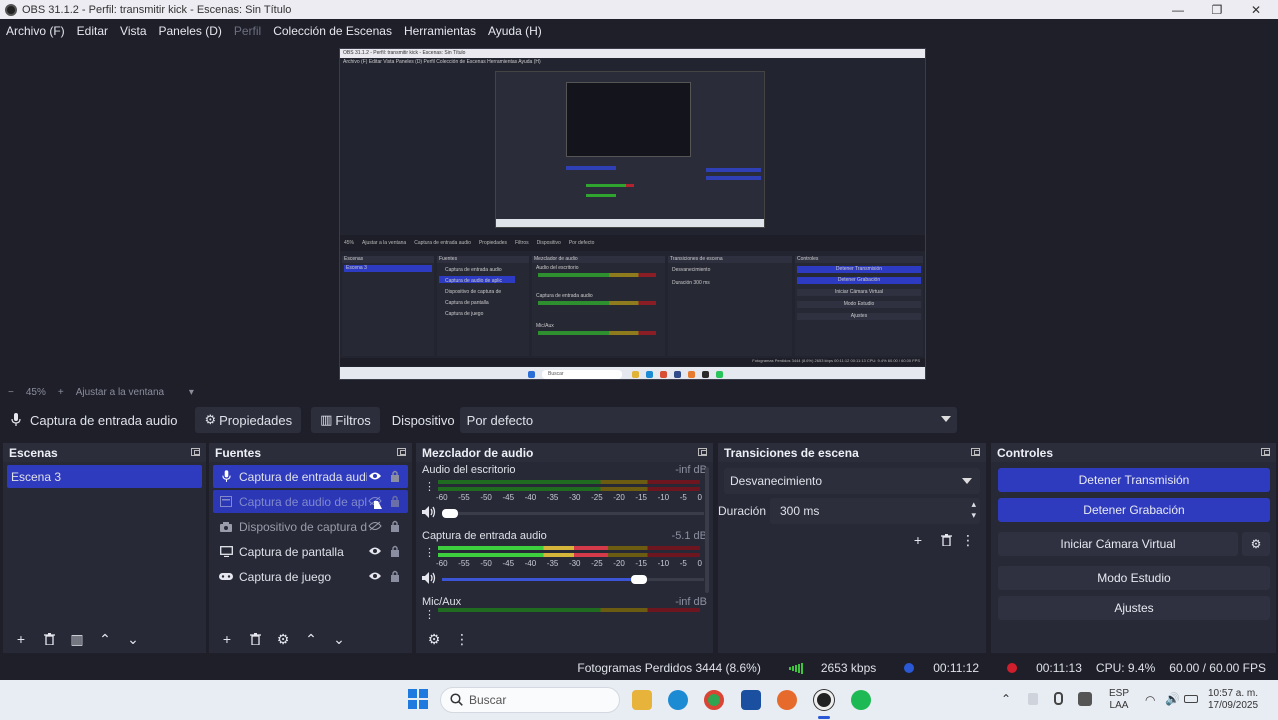  Describe the element at coordinates (708, 420) in the screenshot. I see `device-select: Por defecto` at that location.